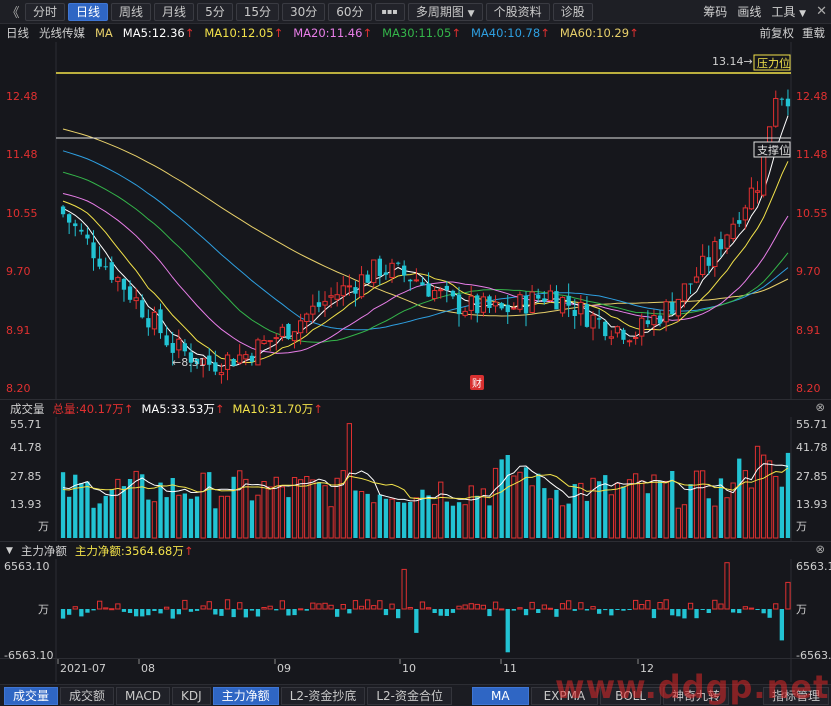 The width and height of the screenshot is (831, 706). What do you see at coordinates (564, 695) in the screenshot?
I see `tab-expma: EXPMA` at bounding box center [564, 695].